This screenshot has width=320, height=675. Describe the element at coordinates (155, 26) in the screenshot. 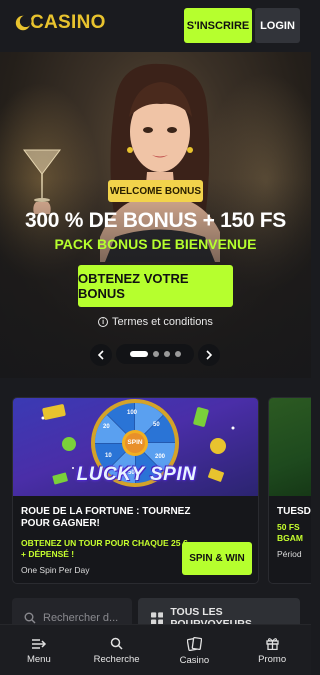

I see `header: CASINO S'INSCRIRE LOGIN` at that location.